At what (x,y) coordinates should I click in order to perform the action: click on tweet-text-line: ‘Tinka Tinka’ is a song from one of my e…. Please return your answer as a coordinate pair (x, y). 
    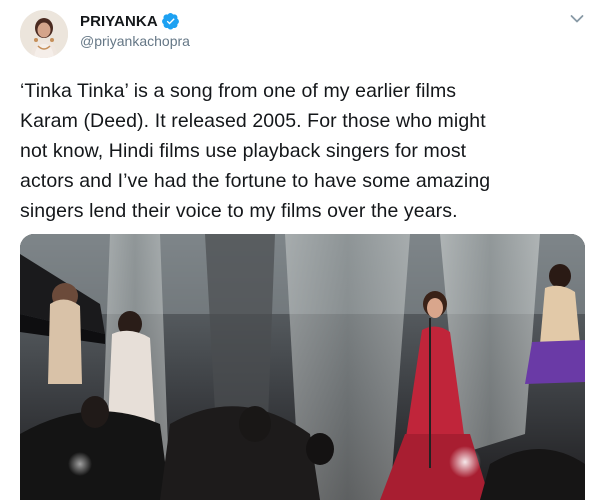
    Looking at the image, I should click on (238, 91).